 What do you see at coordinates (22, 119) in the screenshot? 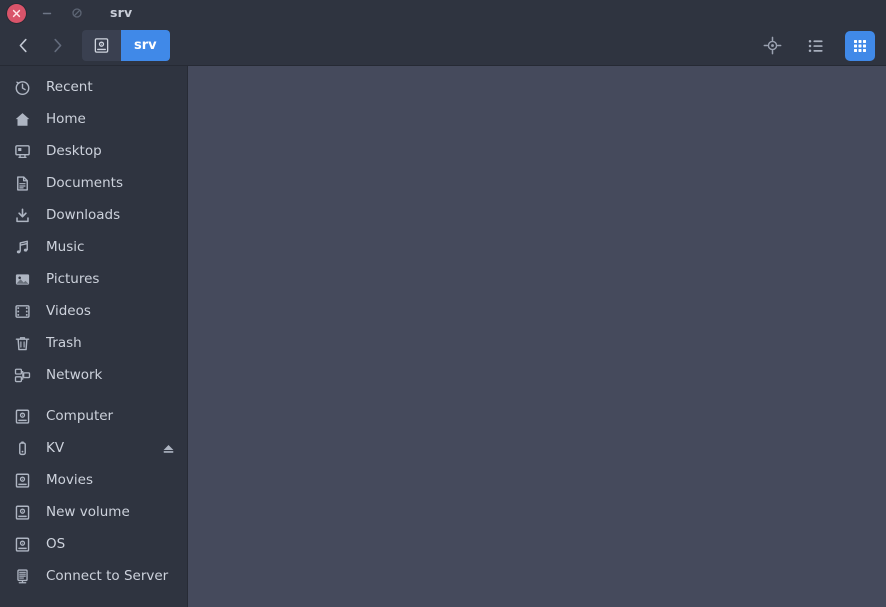
I see `home-icon` at bounding box center [22, 119].